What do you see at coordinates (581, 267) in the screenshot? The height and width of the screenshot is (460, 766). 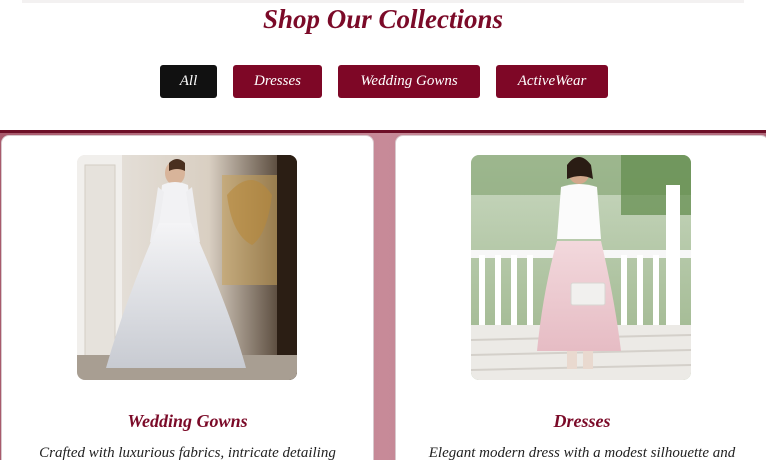 I see `woman-in-lace-skirt-photo` at bounding box center [581, 267].